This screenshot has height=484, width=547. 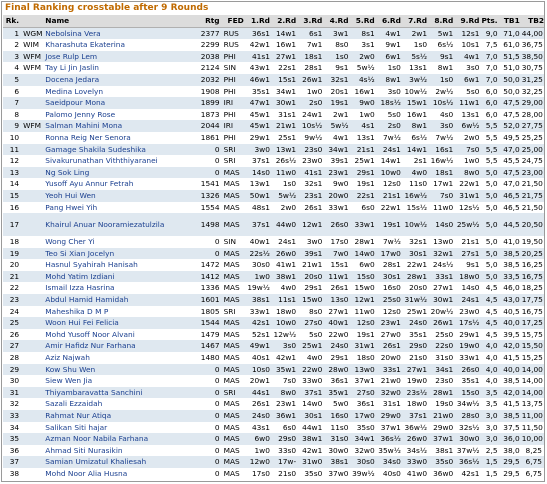 What do you see at coordinates (362, 149) in the screenshot?
I see `cell-round-5: 21s1` at bounding box center [362, 149].